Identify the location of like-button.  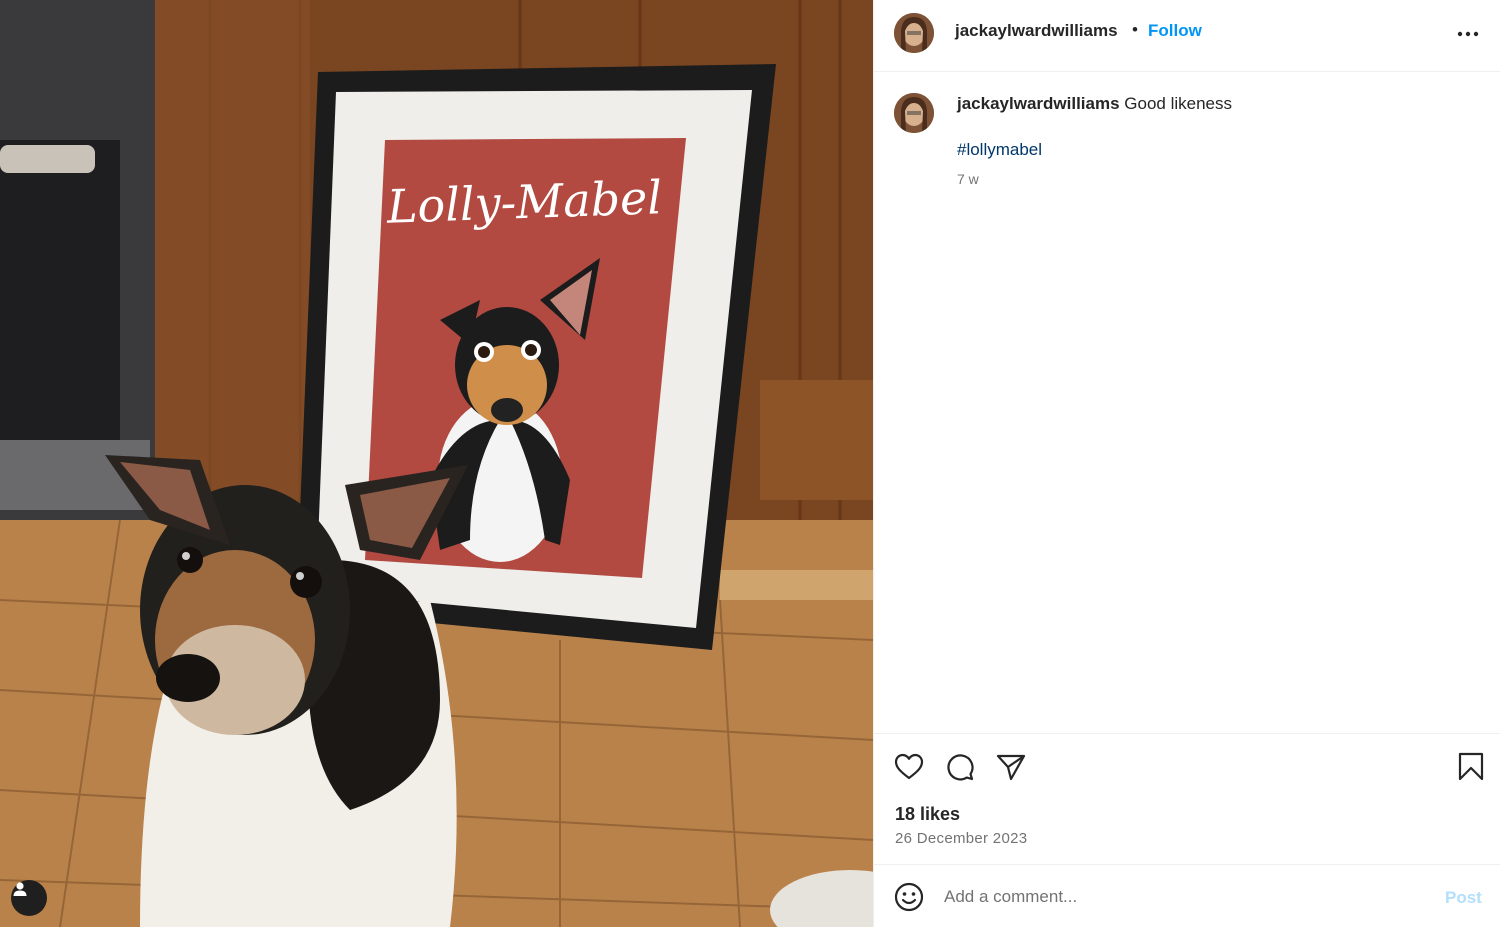
(909, 767).